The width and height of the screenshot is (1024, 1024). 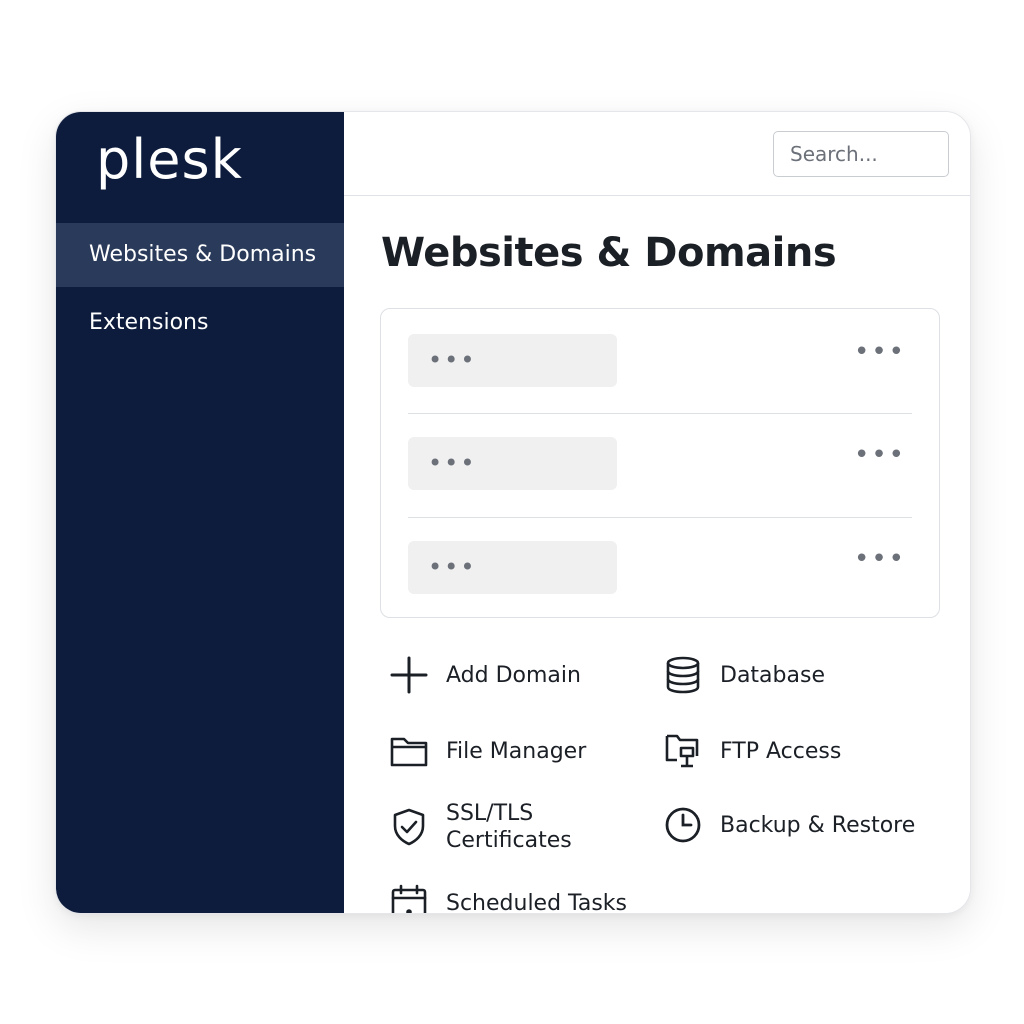 What do you see at coordinates (409, 897) in the screenshot?
I see `calendar-icon` at bounding box center [409, 897].